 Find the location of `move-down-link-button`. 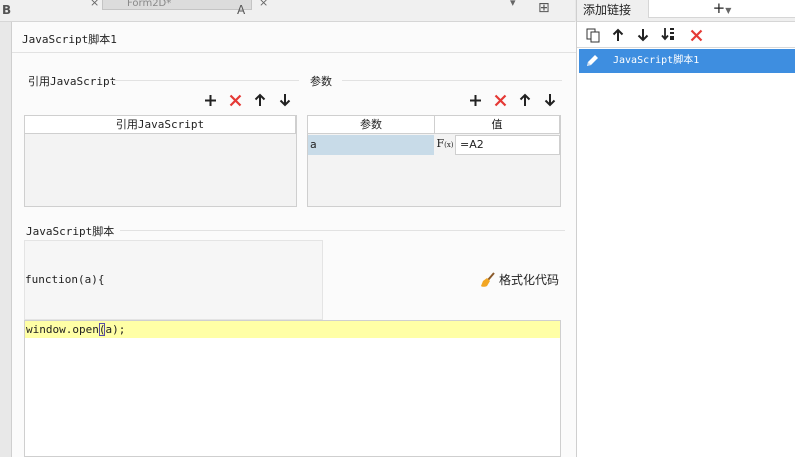

move-down-link-button is located at coordinates (643, 35).